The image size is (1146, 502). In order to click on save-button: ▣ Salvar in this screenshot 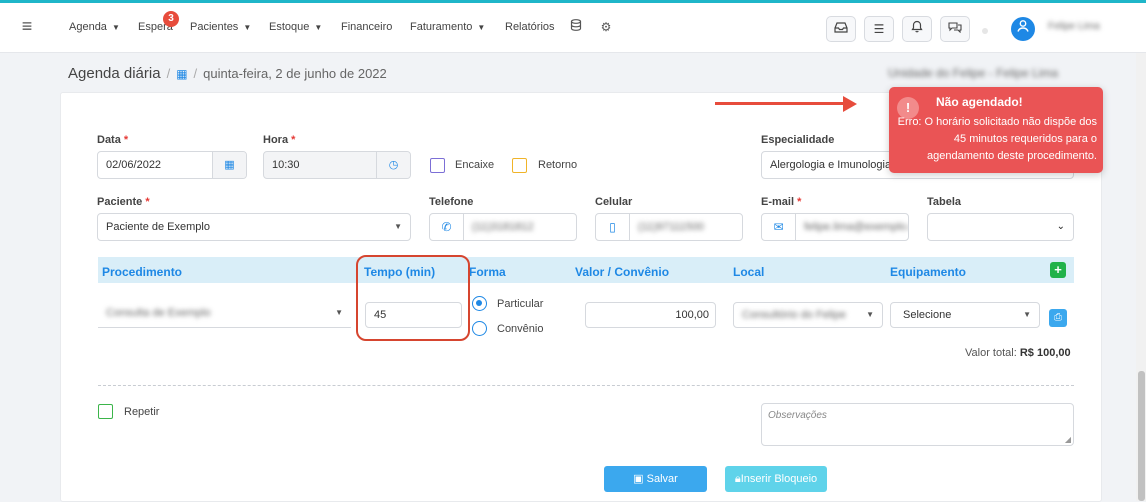, I will do `click(655, 479)`.